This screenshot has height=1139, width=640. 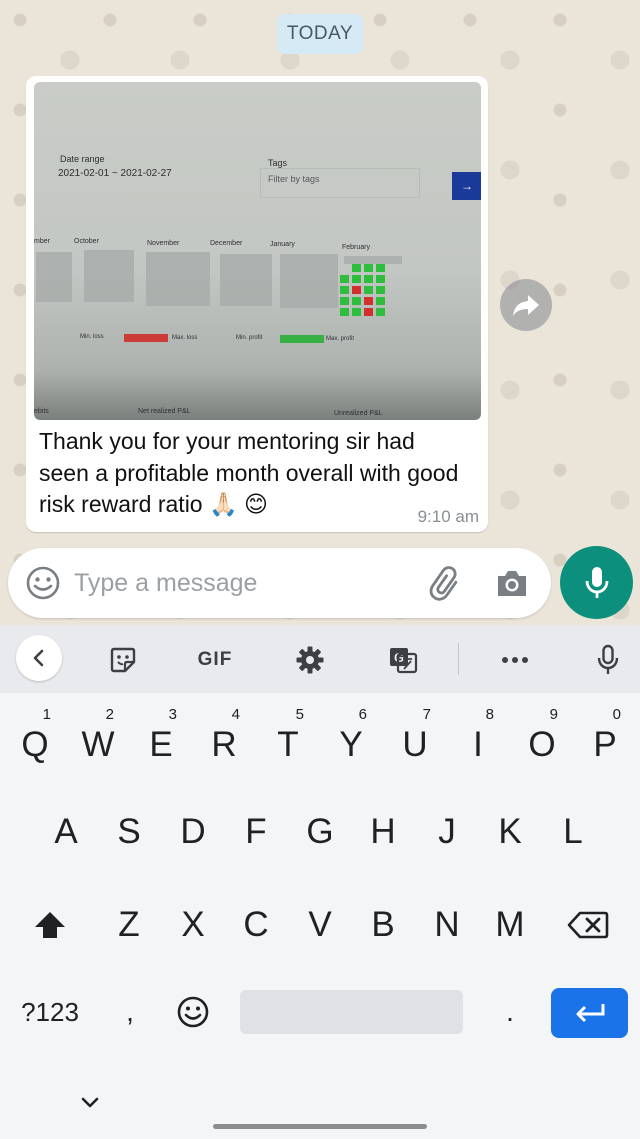 I want to click on key-letter: P, so click(x=605, y=744).